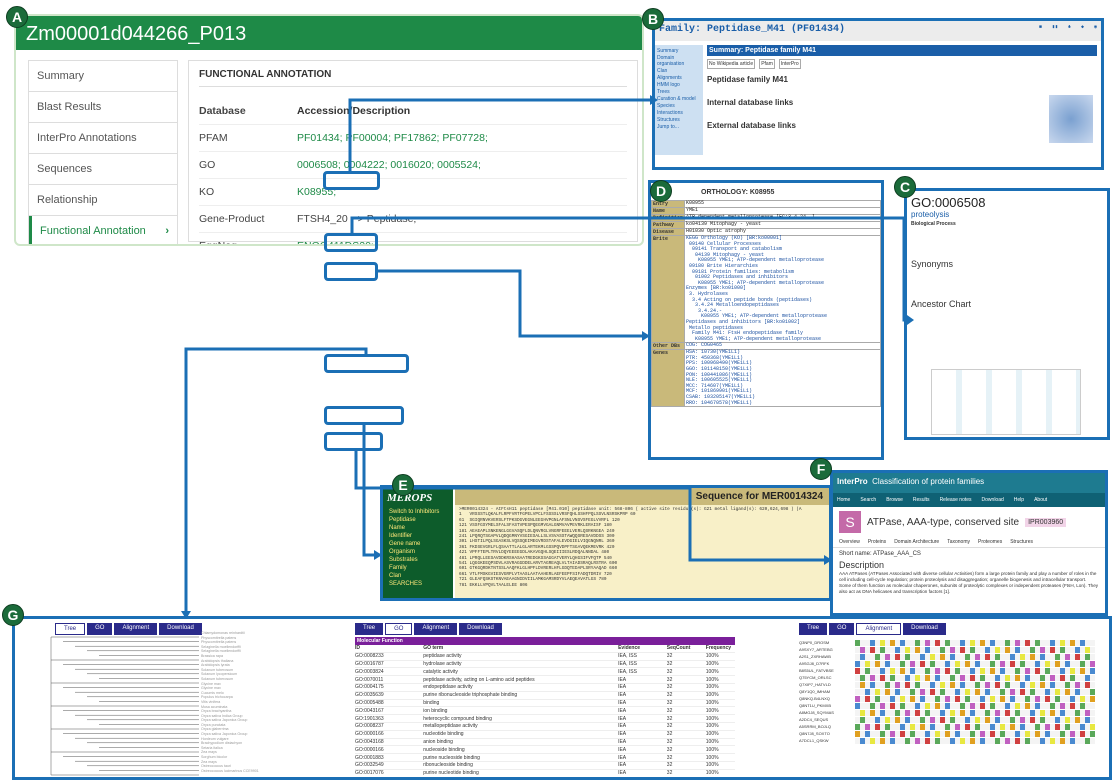 The image size is (1116, 782). Describe the element at coordinates (351, 180) in the screenshot. I see `highlight-pfam` at that location.